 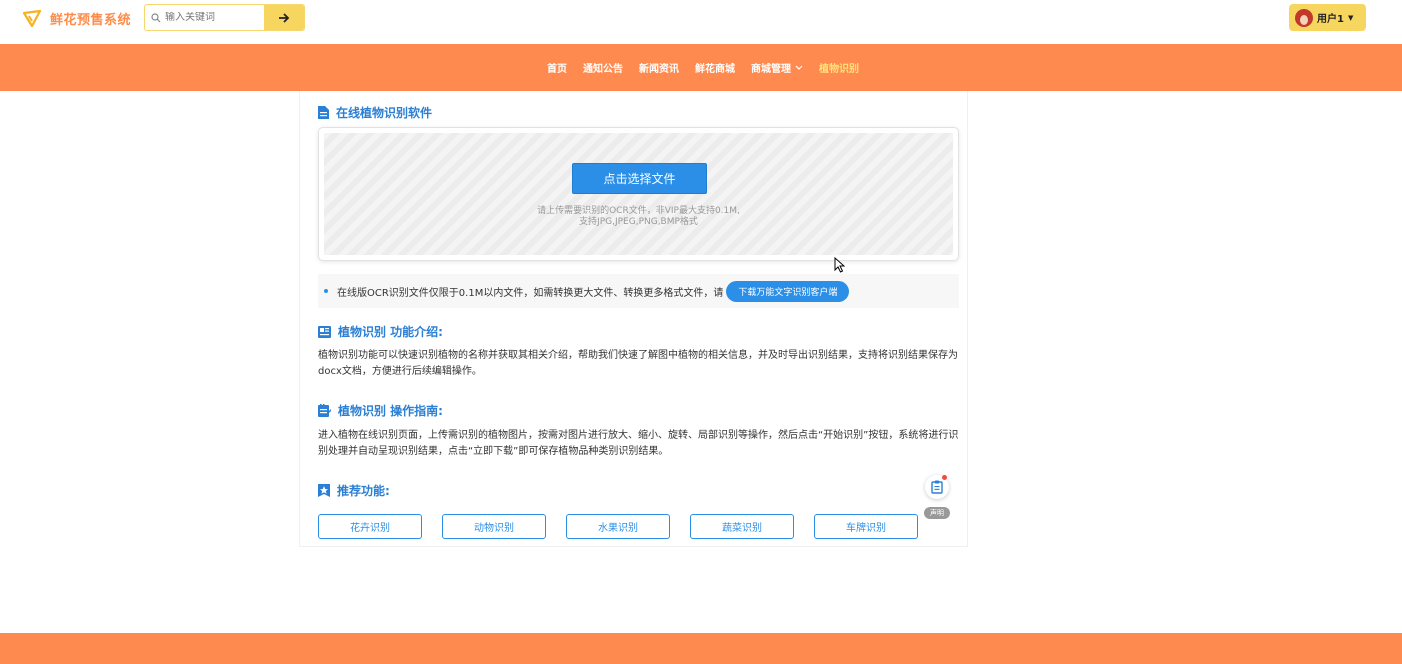 I want to click on footer-bar, so click(x=701, y=648).